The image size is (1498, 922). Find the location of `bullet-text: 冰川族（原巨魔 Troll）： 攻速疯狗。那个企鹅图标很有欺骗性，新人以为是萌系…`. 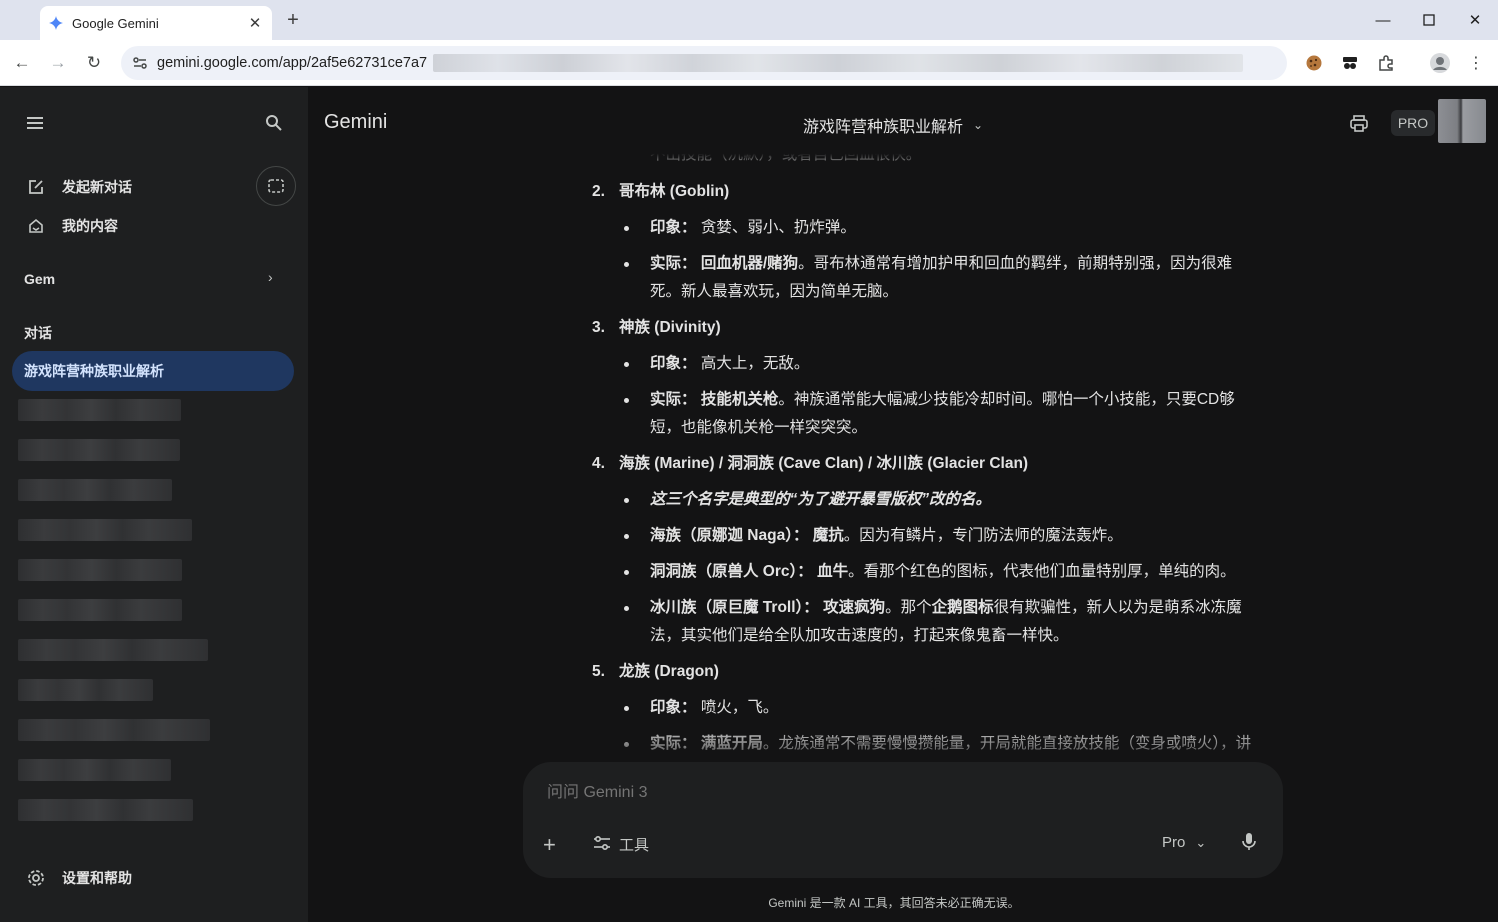

bullet-text: 冰川族（原巨魔 Troll）： 攻速疯狗。那个企鹅图标很有欺骗性，新人以为是萌系… is located at coordinates (946, 607).